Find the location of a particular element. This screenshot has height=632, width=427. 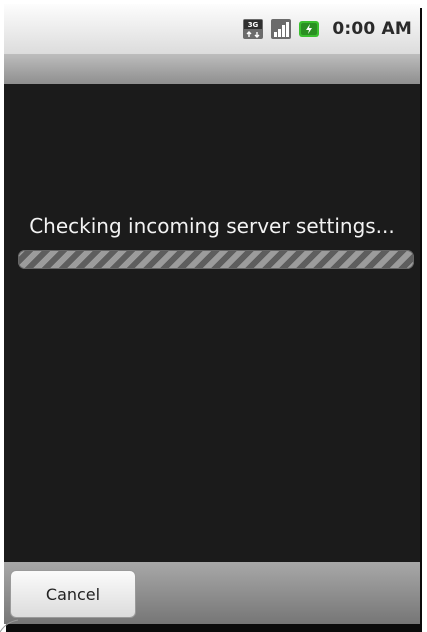

cancel-button: Cancel is located at coordinates (73, 594).